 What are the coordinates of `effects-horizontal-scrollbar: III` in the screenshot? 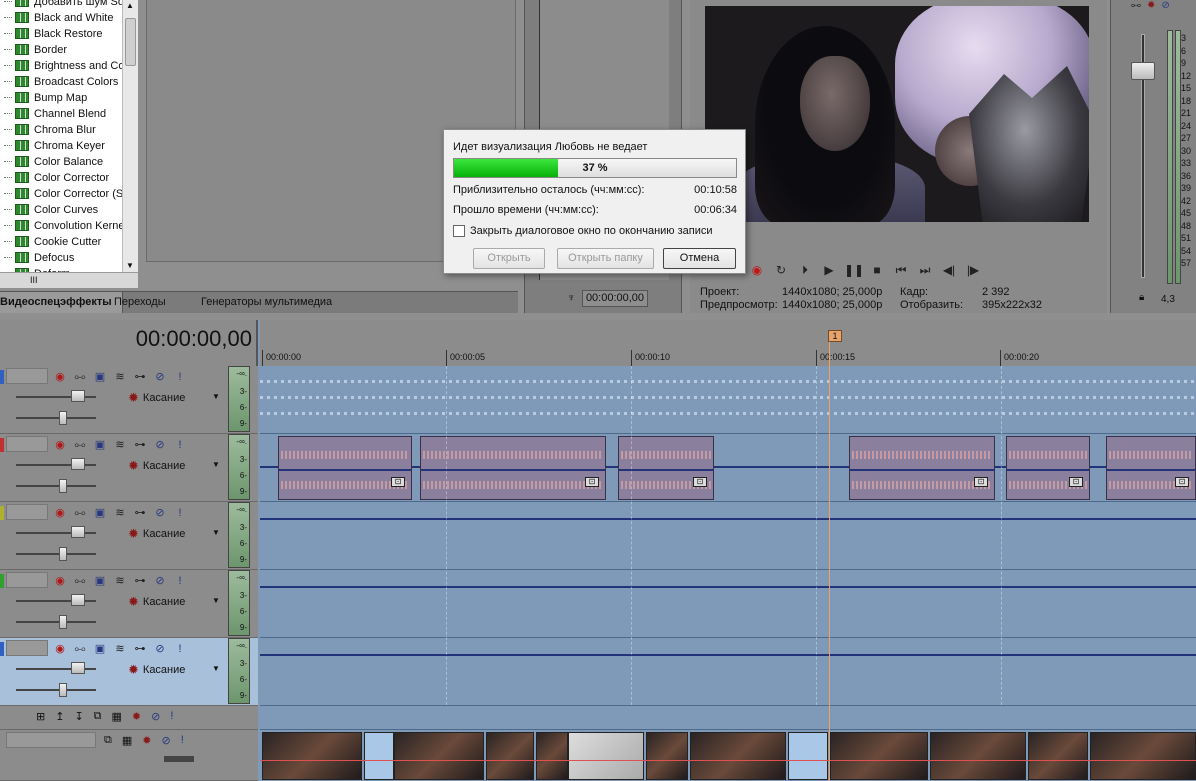 It's located at (69, 280).